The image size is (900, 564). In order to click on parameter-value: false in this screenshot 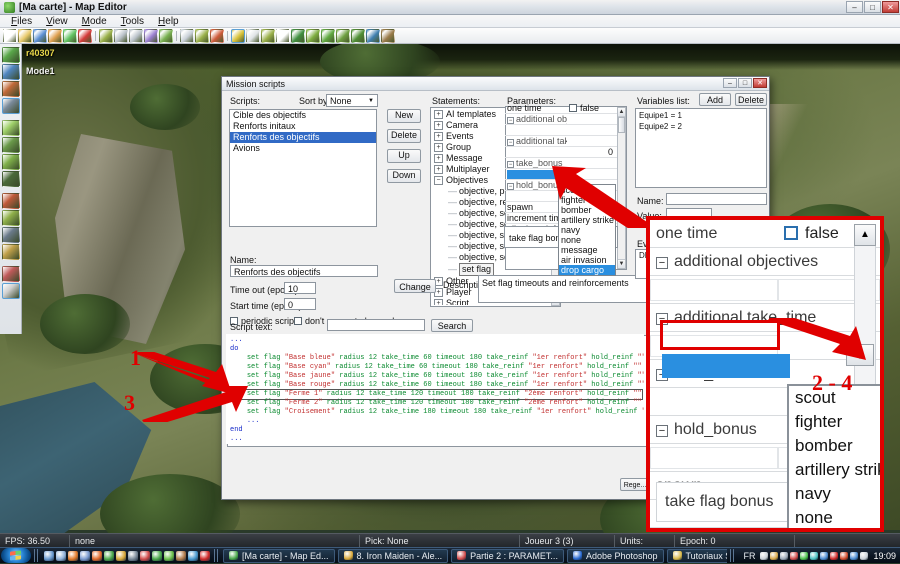, I will do `click(592, 108)`.